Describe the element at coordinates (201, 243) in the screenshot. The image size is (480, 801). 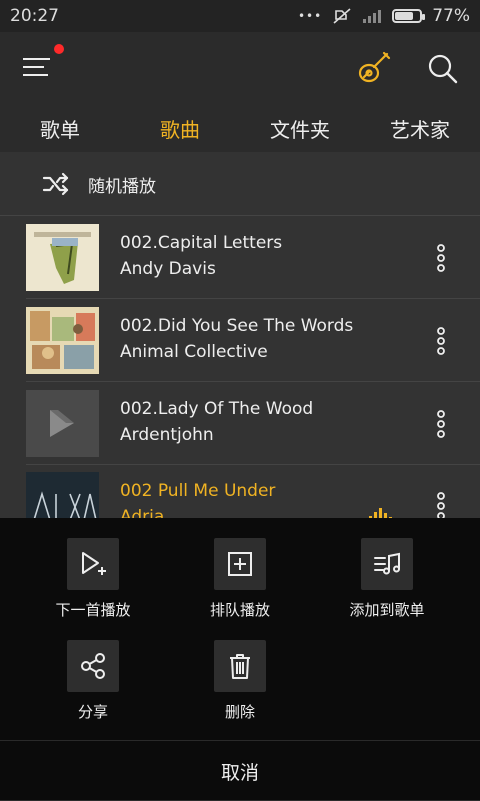
I see `song-title: 002.Capital Letters` at that location.